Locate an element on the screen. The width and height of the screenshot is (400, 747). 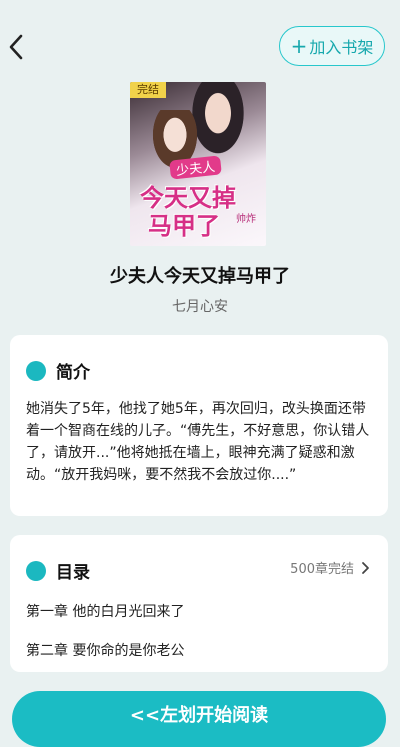
chevron-left-icon is located at coordinates (16, 47).